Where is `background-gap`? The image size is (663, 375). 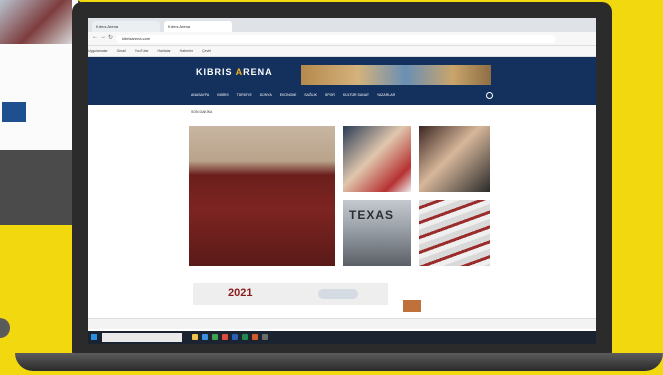 background-gap is located at coordinates (15, 275).